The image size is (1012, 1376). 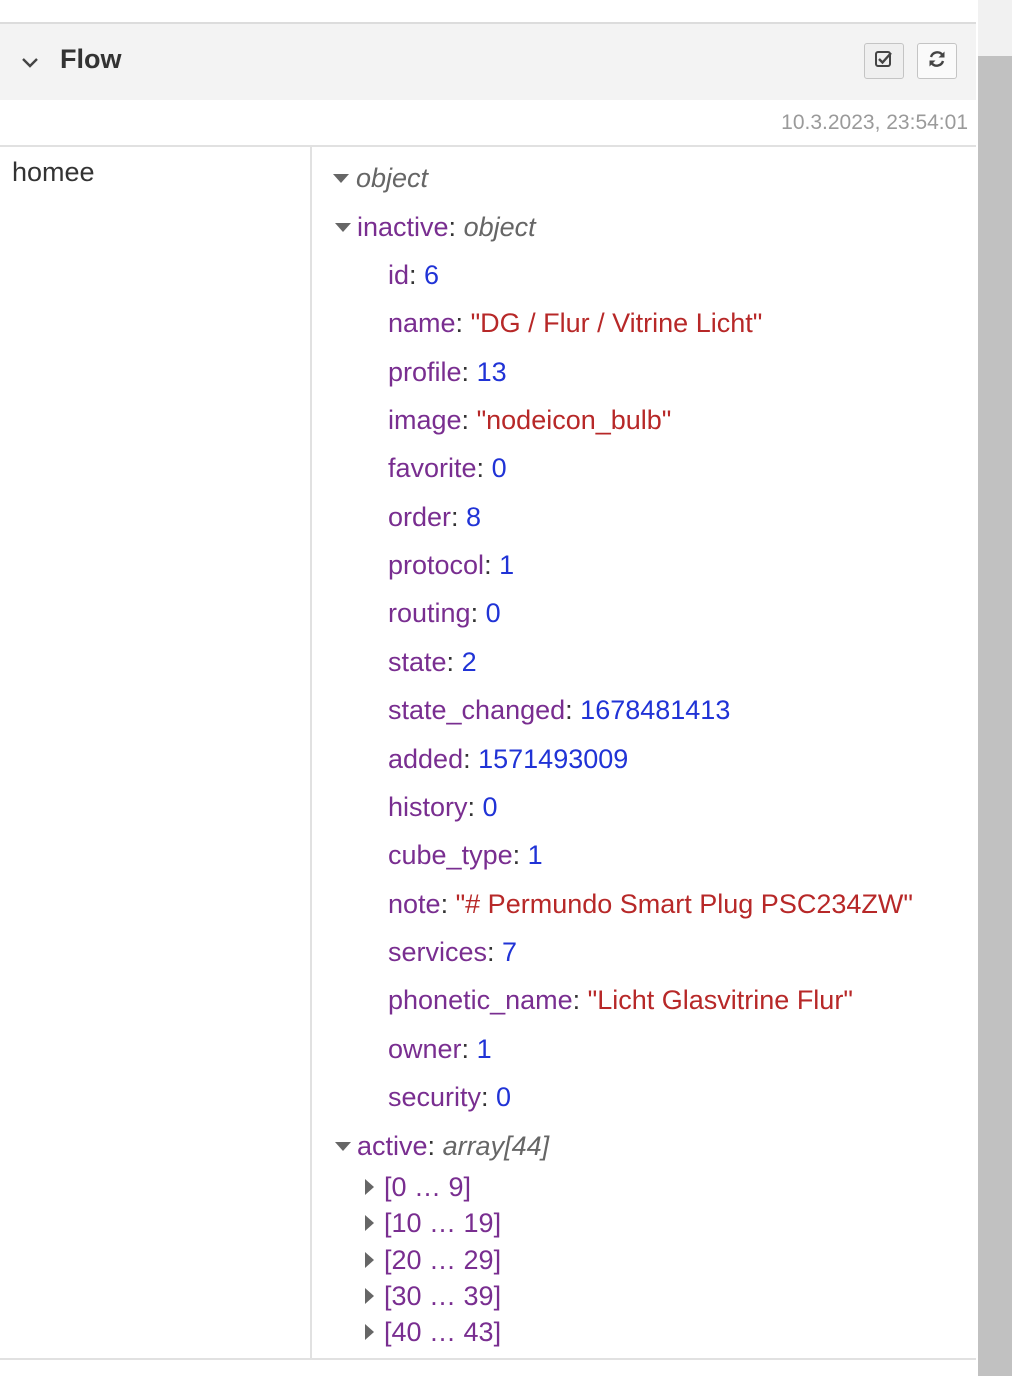 I want to click on property-key: profile, so click(x=425, y=371).